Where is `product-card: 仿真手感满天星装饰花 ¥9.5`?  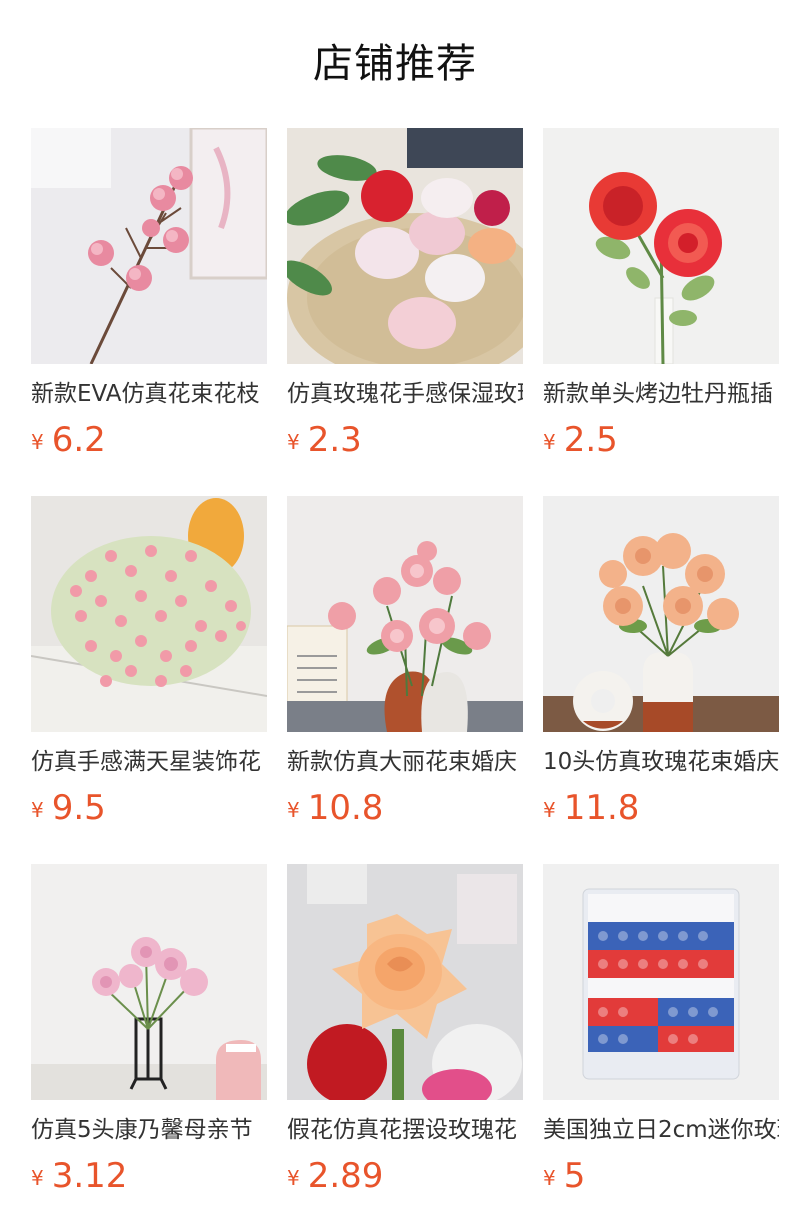
product-card: 仿真手感满天星装饰花 ¥9.5 is located at coordinates (149, 671).